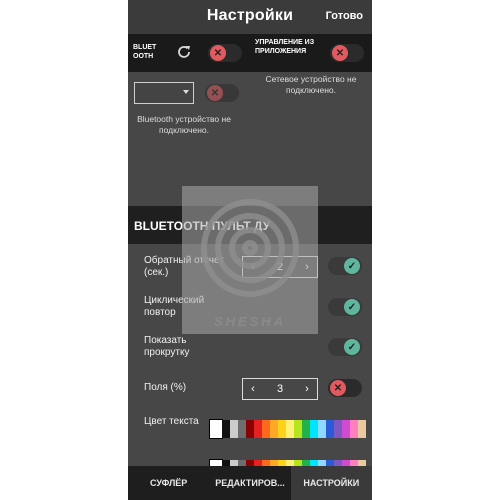  Describe the element at coordinates (165, 387) in the screenshot. I see `margins-label: Поля (%)` at that location.